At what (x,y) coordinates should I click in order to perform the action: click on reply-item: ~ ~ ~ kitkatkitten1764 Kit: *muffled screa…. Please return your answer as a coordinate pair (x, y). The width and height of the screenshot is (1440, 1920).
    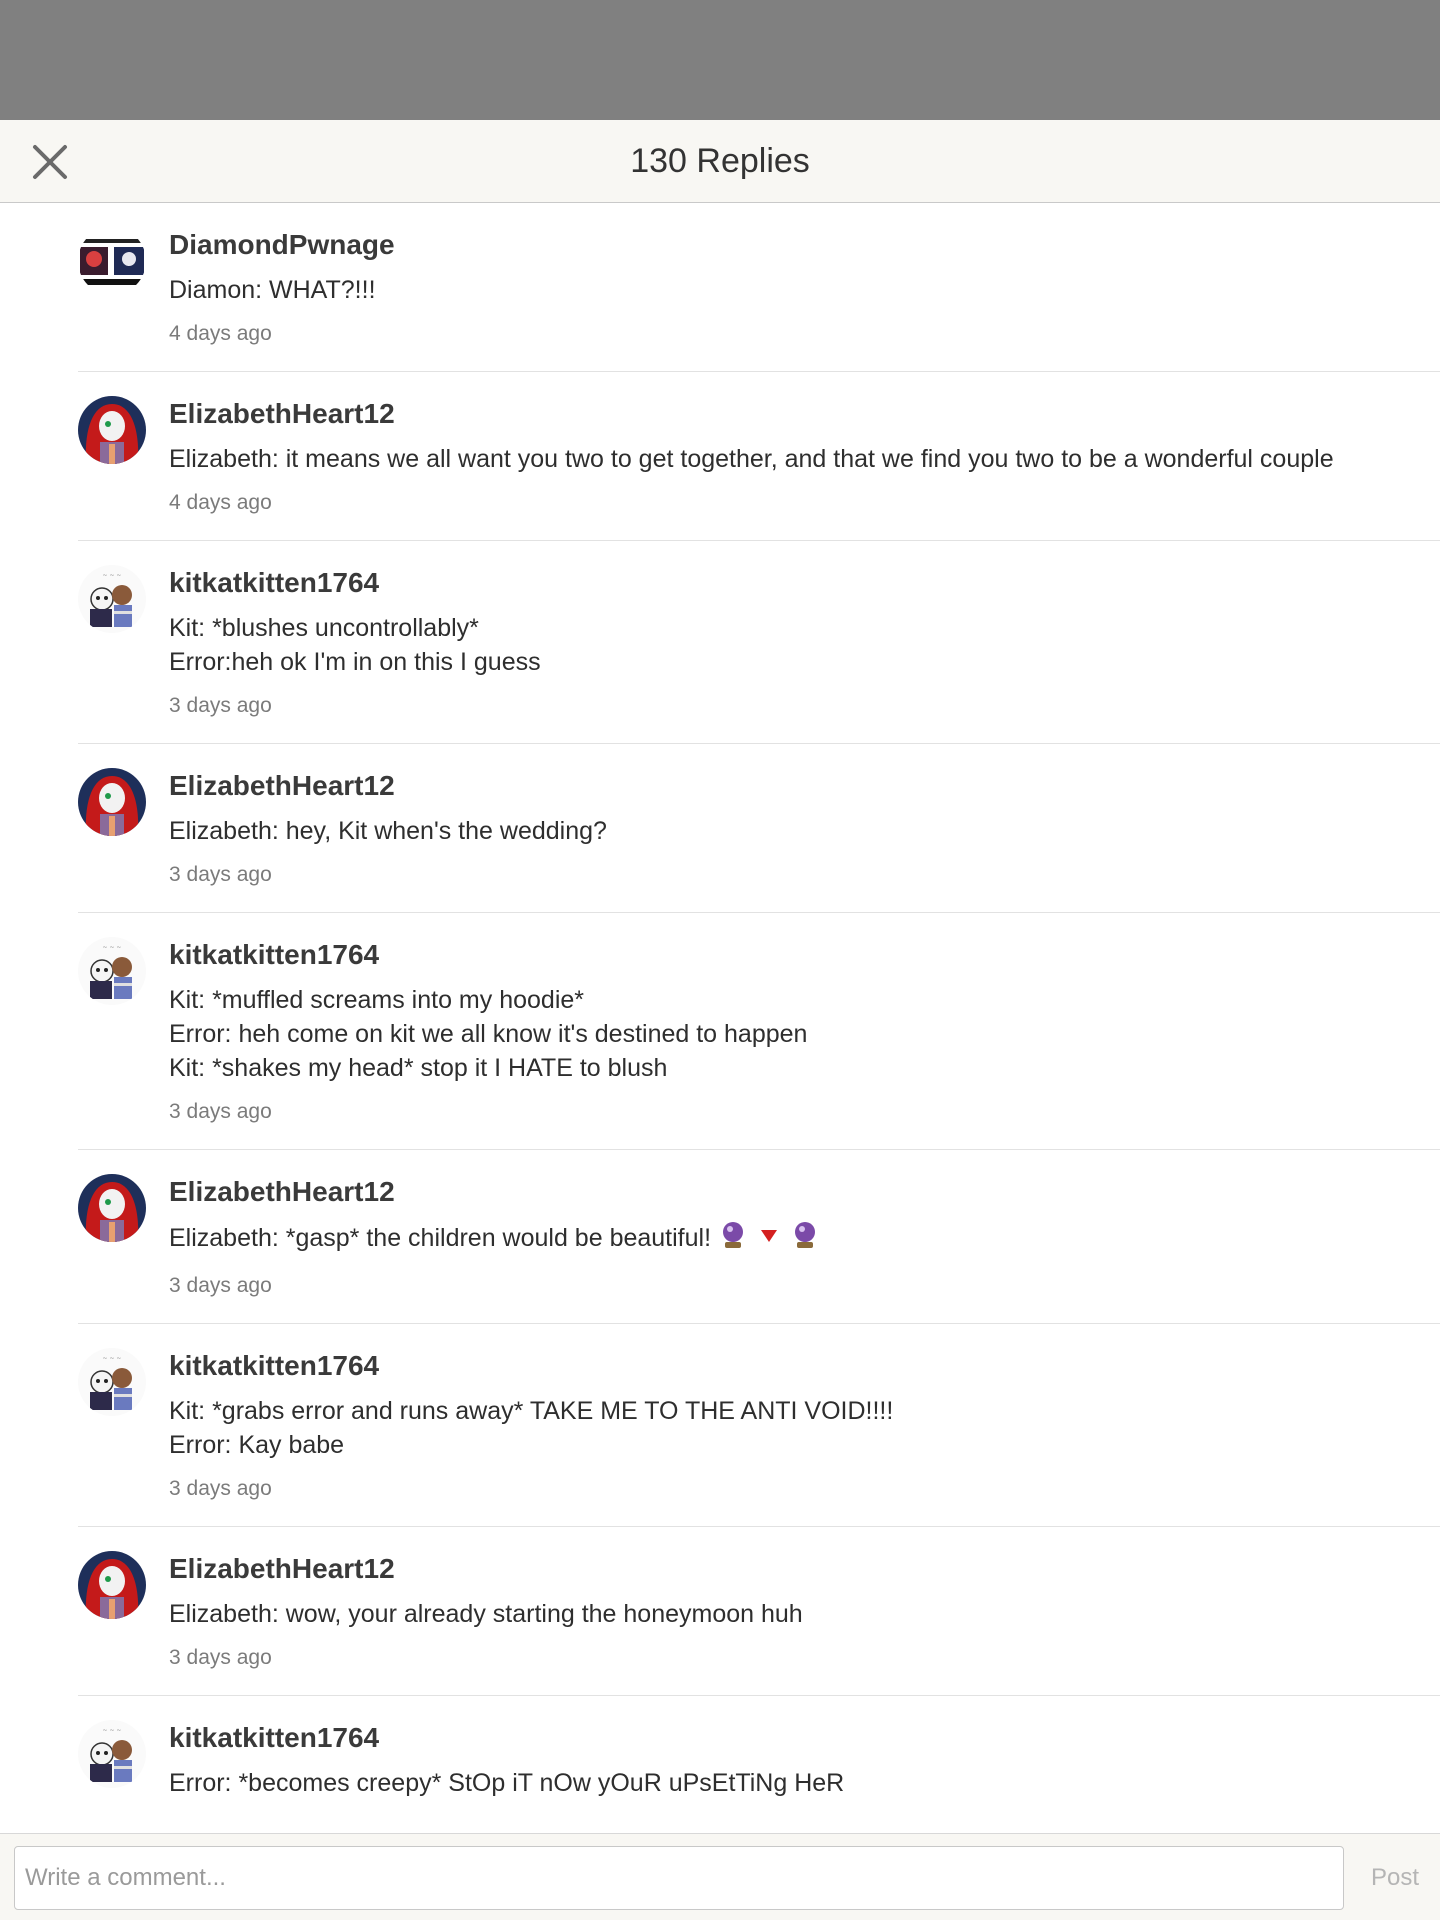
    Looking at the image, I should click on (759, 1031).